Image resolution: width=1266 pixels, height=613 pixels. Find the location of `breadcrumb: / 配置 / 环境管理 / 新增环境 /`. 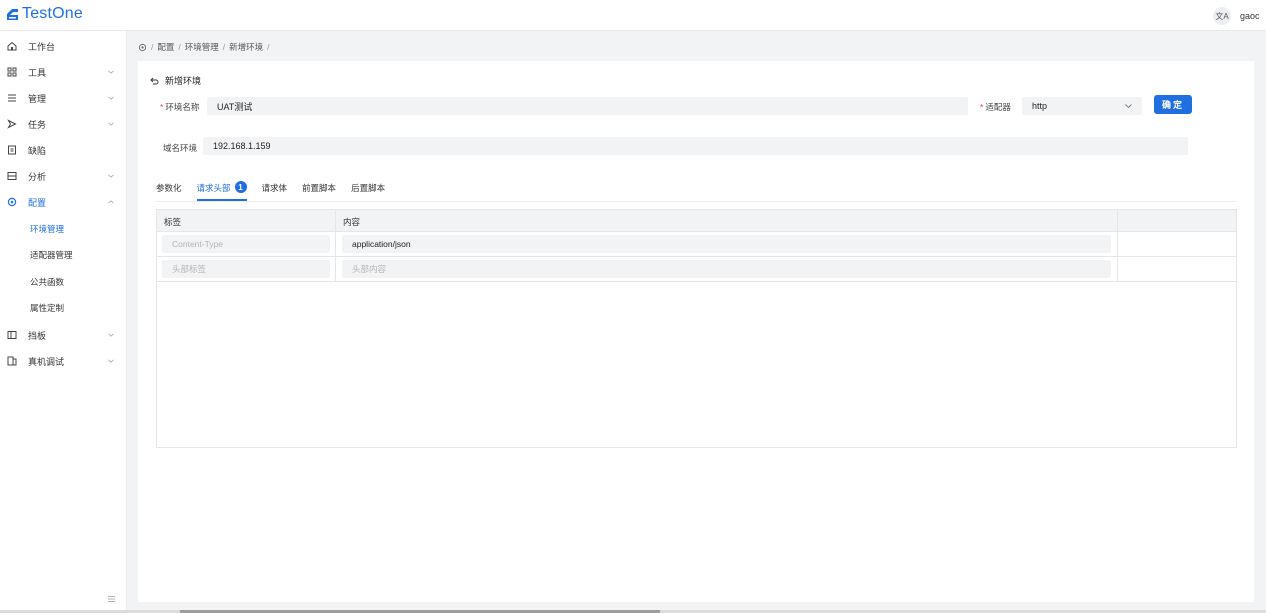

breadcrumb: / 配置 / 环境管理 / 新增环境 / is located at coordinates (204, 47).